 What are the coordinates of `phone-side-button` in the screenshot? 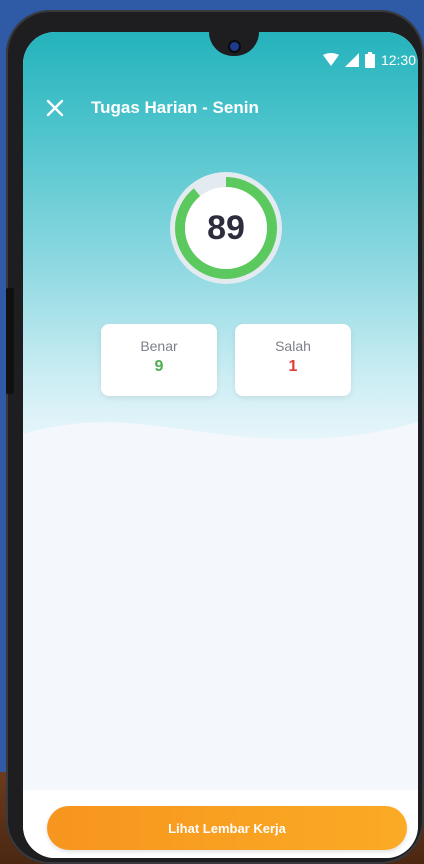 It's located at (10, 341).